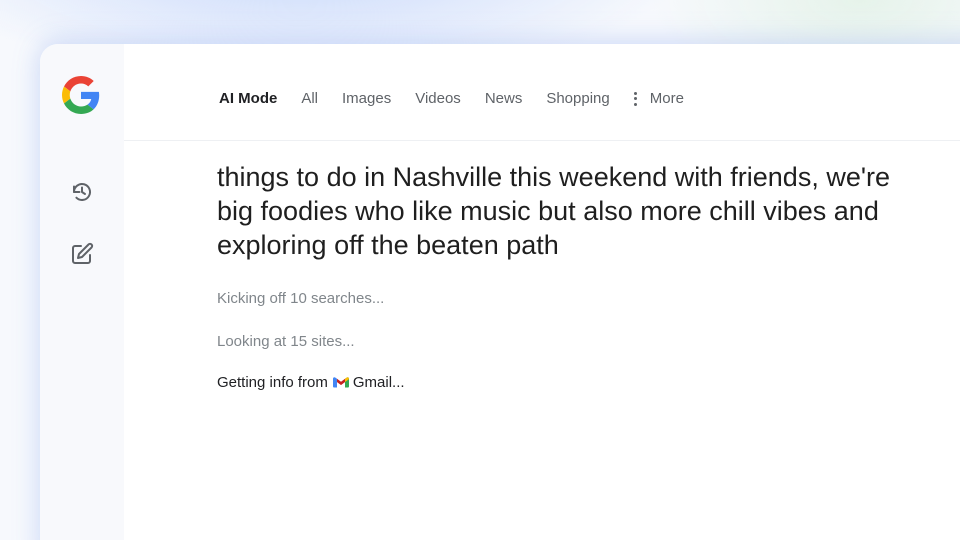 The width and height of the screenshot is (960, 540). Describe the element at coordinates (577, 98) in the screenshot. I see `tab-shopping: Shopping` at that location.